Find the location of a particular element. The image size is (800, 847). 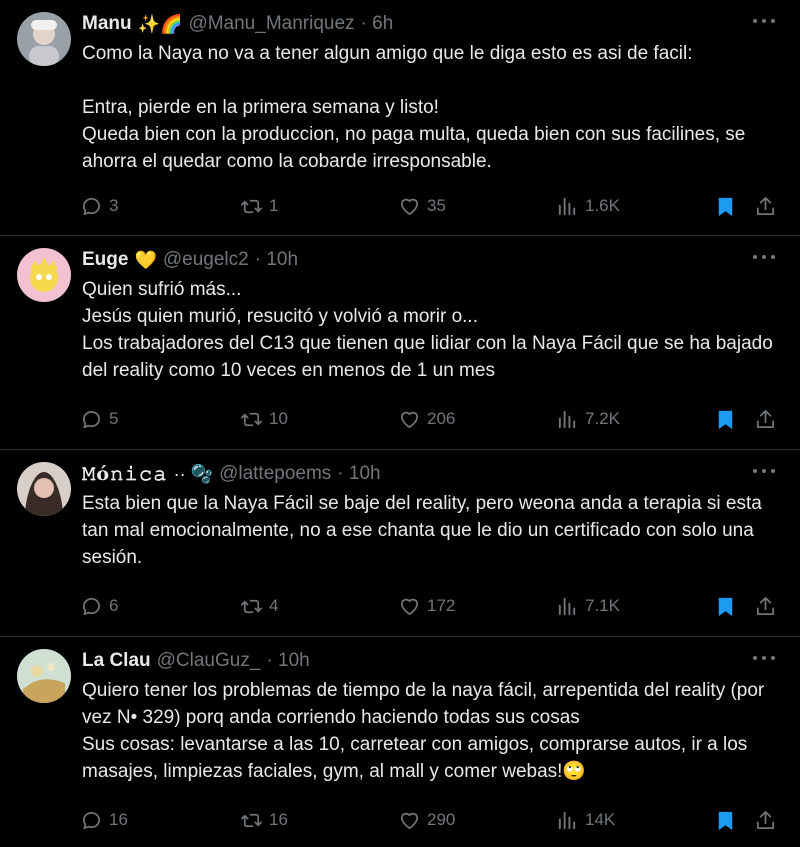

user-handle: @ClauGuz_ is located at coordinates (209, 661).